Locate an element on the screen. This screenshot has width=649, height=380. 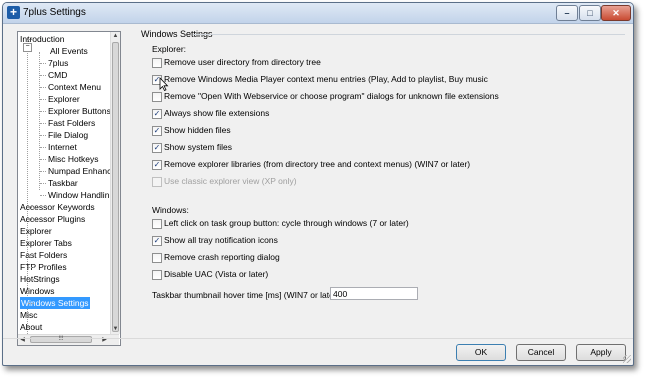
remove-crash-checkbox is located at coordinates (157, 258).